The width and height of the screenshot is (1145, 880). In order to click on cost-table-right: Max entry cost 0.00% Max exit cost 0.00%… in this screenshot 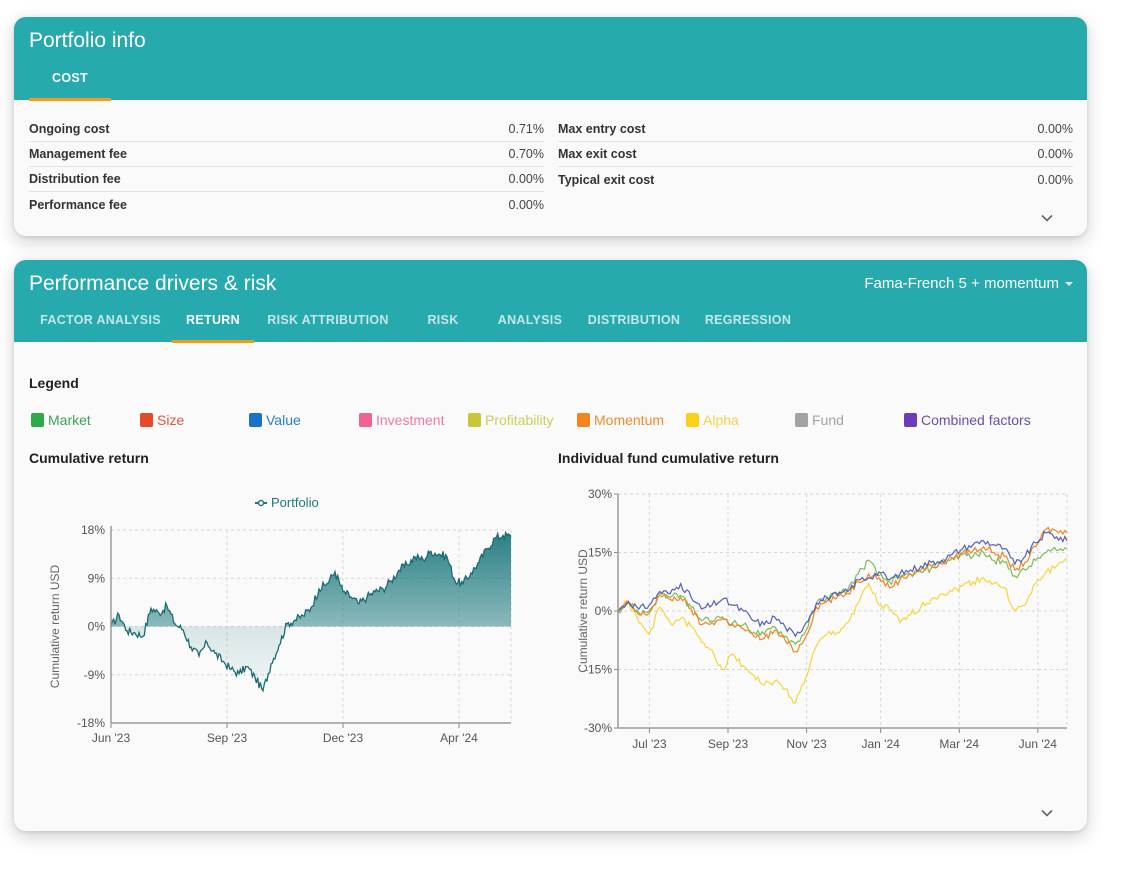, I will do `click(815, 154)`.